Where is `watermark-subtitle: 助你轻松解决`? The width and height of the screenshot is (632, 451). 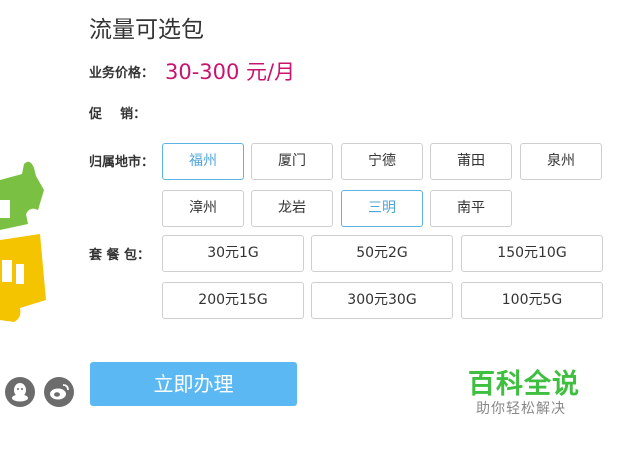
watermark-subtitle: 助你轻松解决 is located at coordinates (521, 409).